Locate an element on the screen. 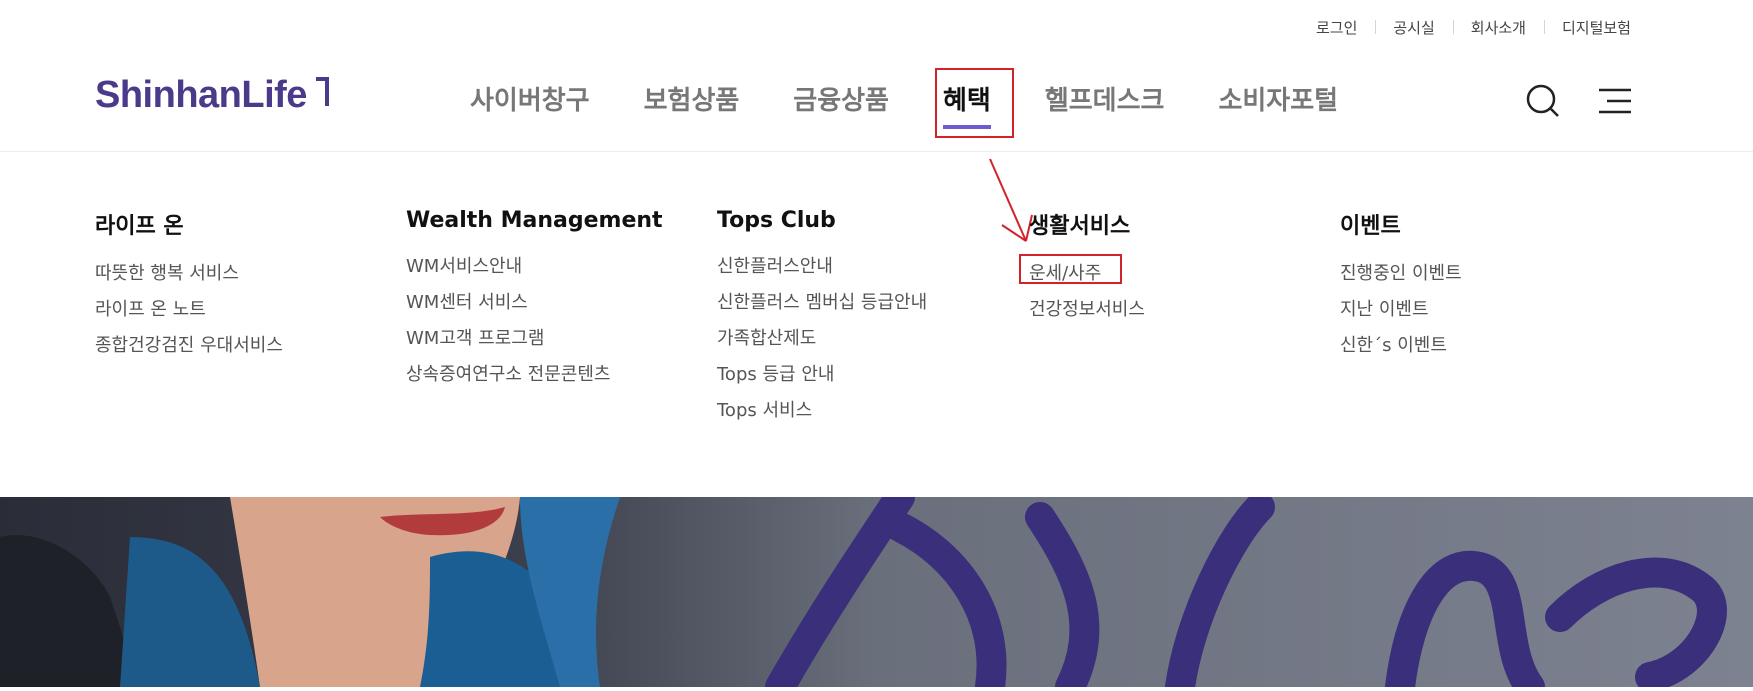 The width and height of the screenshot is (1753, 691). menu-item: 신한플러스 멤버십 등급안내 is located at coordinates (822, 303).